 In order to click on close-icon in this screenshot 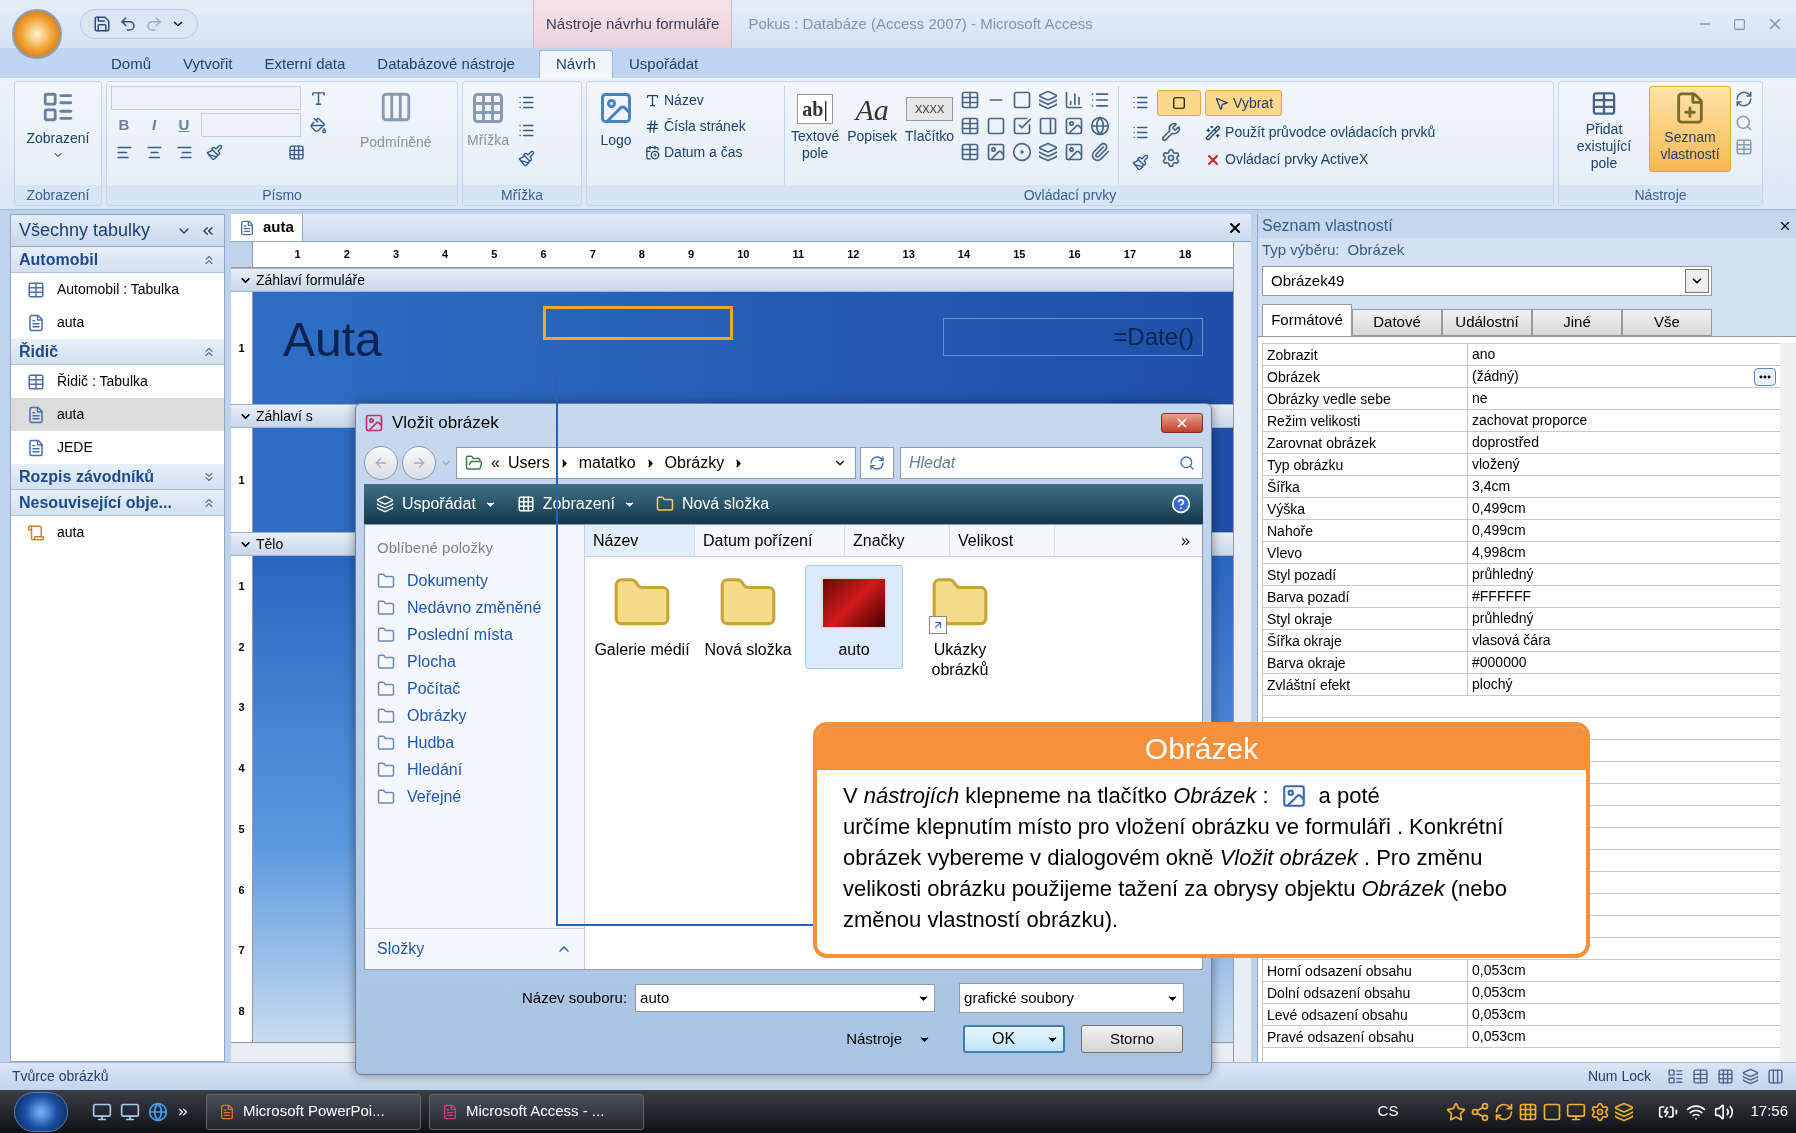, I will do `click(1785, 226)`.